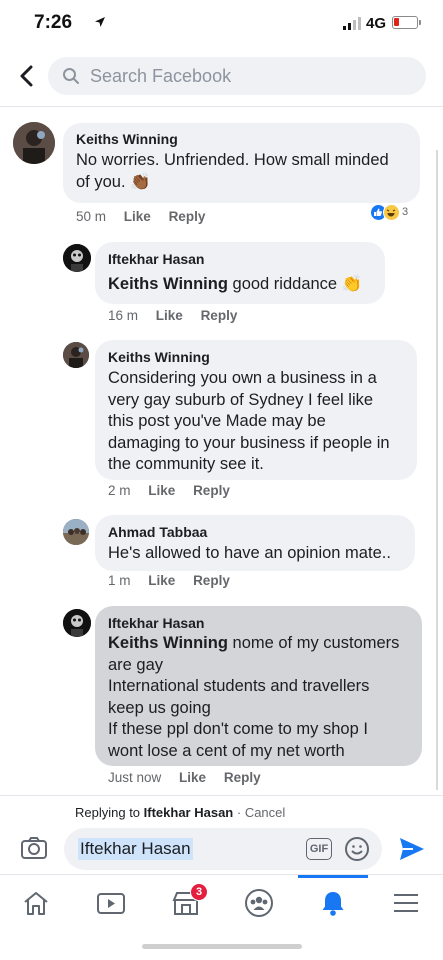 The height and width of the screenshot is (960, 443). I want to click on battery-tip, so click(420, 22).